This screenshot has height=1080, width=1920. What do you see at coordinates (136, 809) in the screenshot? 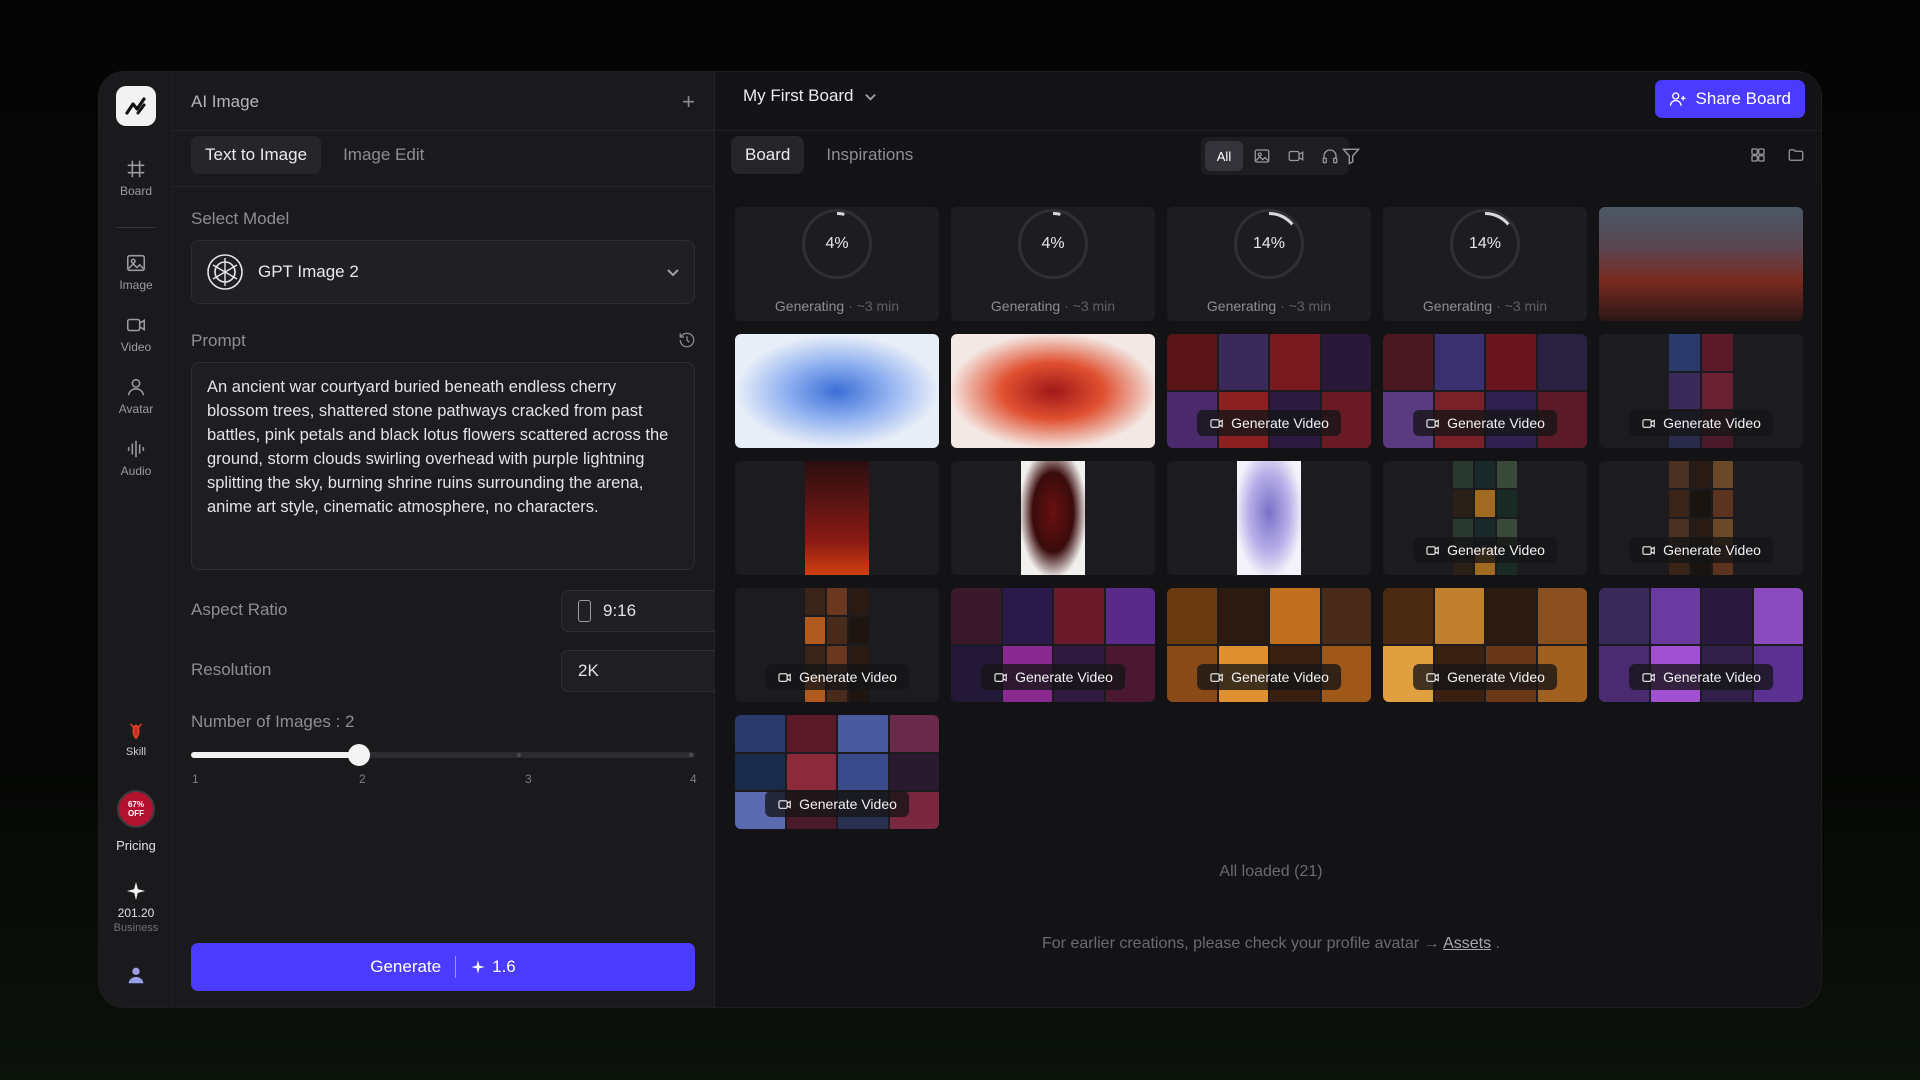
I see `discount-badge: 67% OFF` at bounding box center [136, 809].